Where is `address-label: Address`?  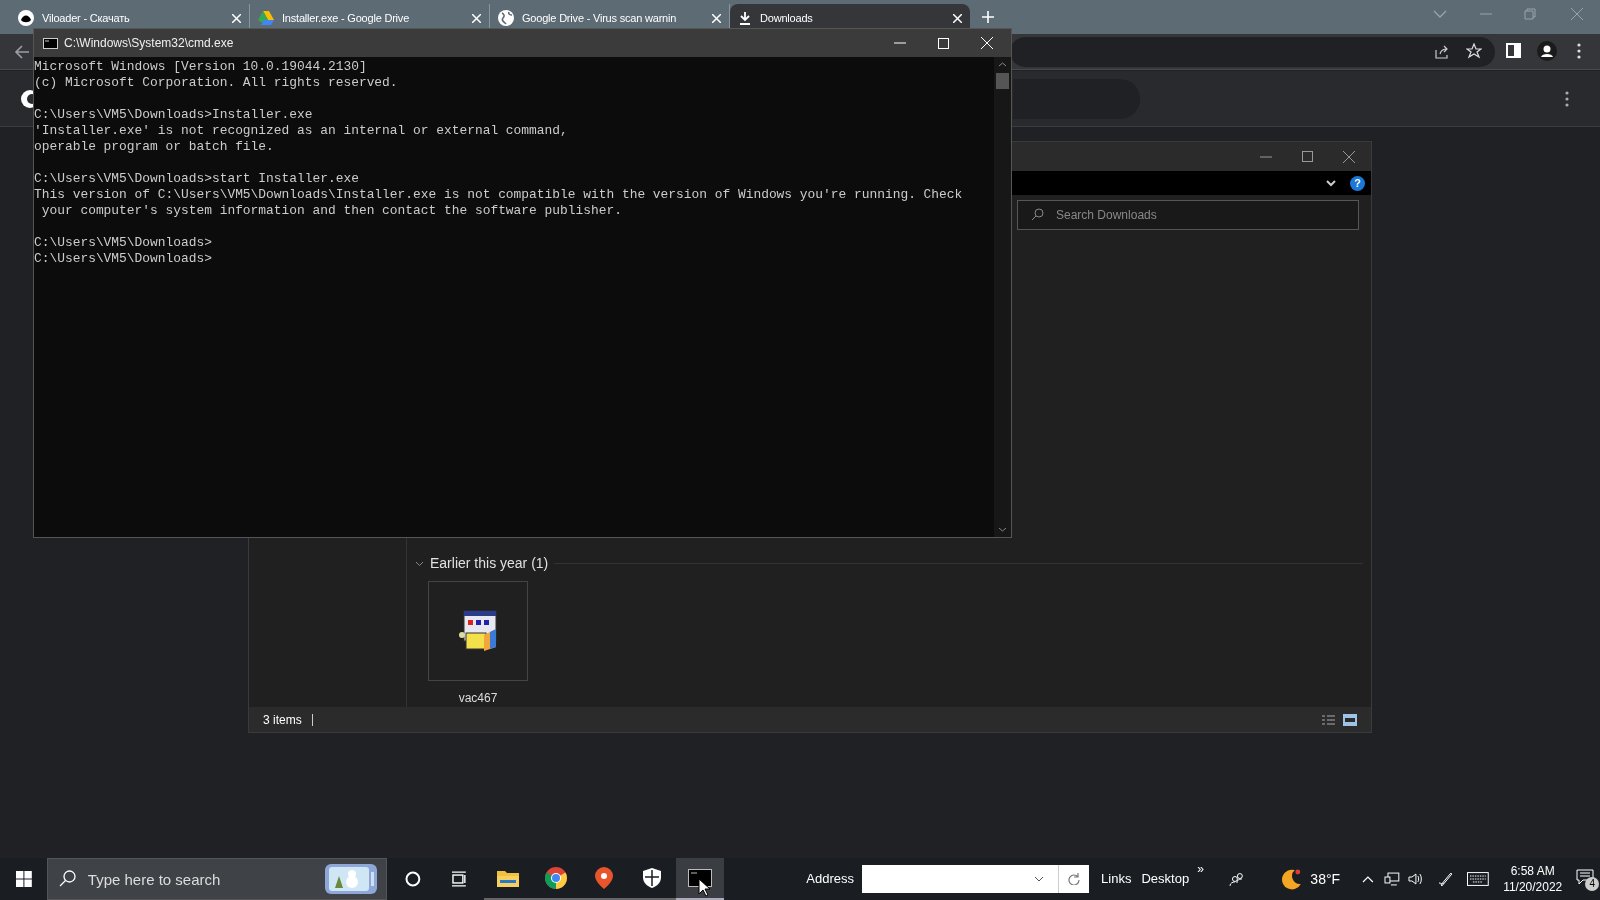 address-label: Address is located at coordinates (830, 879).